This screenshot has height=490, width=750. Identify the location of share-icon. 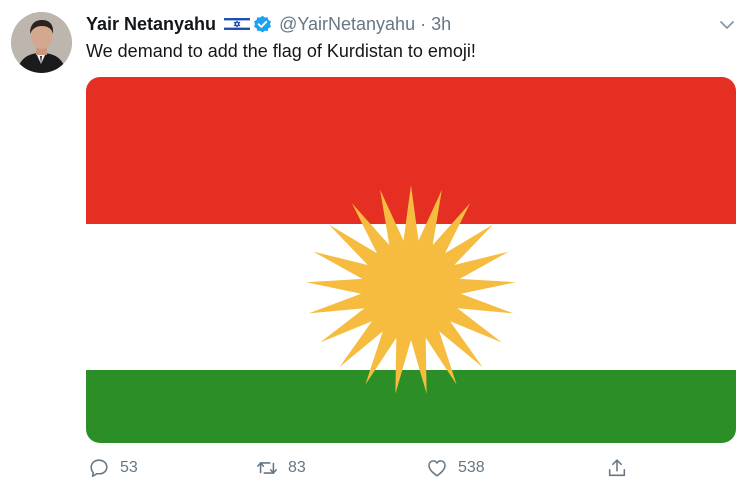
(617, 468).